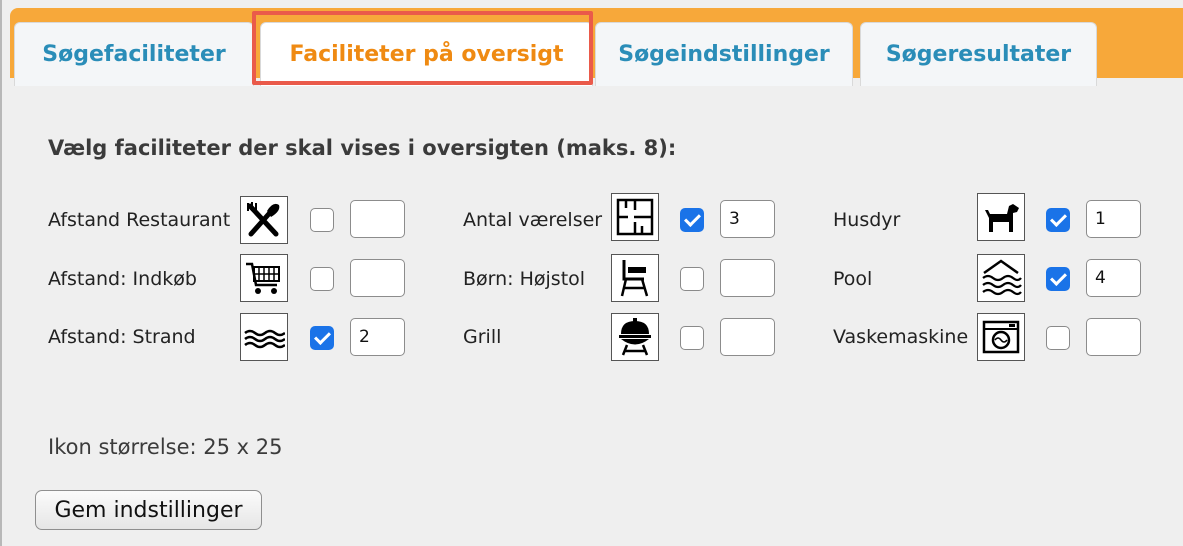 The width and height of the screenshot is (1183, 546). I want to click on checkbox-rooms, so click(692, 220).